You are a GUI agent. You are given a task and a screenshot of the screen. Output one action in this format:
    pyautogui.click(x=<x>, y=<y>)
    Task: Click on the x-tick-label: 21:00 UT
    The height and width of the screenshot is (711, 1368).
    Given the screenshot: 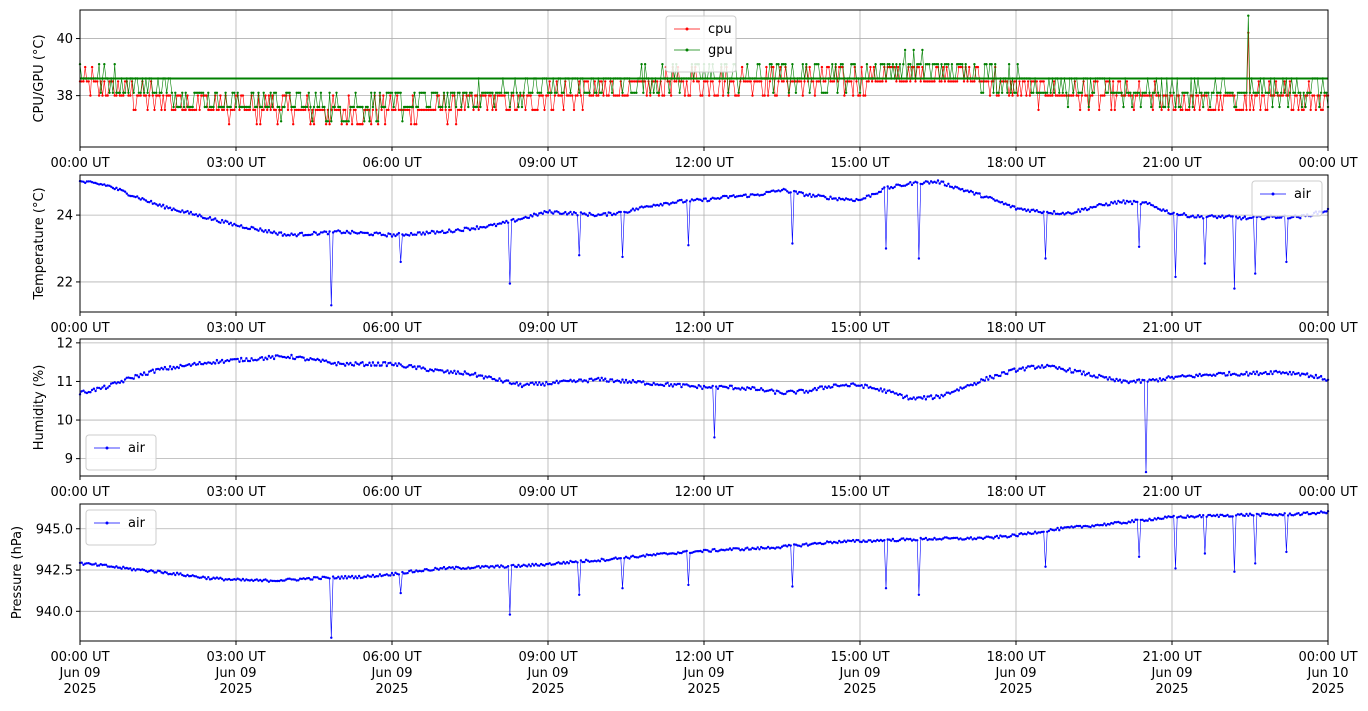 What is the action you would take?
    pyautogui.click(x=1171, y=657)
    